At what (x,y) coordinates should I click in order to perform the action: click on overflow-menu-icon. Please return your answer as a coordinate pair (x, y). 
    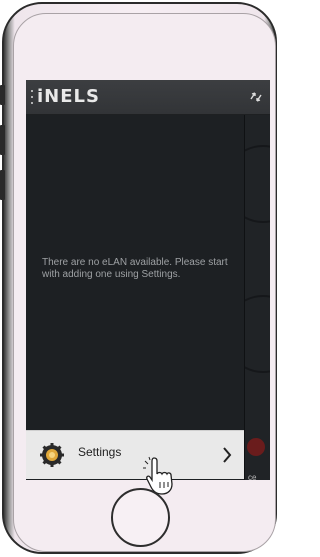
    Looking at the image, I should click on (32, 97).